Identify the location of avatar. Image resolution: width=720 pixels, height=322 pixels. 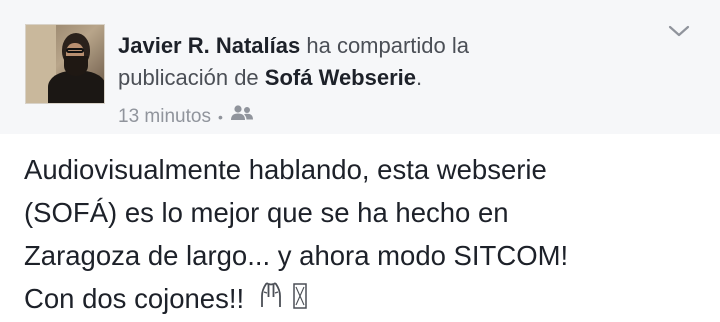
(65, 64).